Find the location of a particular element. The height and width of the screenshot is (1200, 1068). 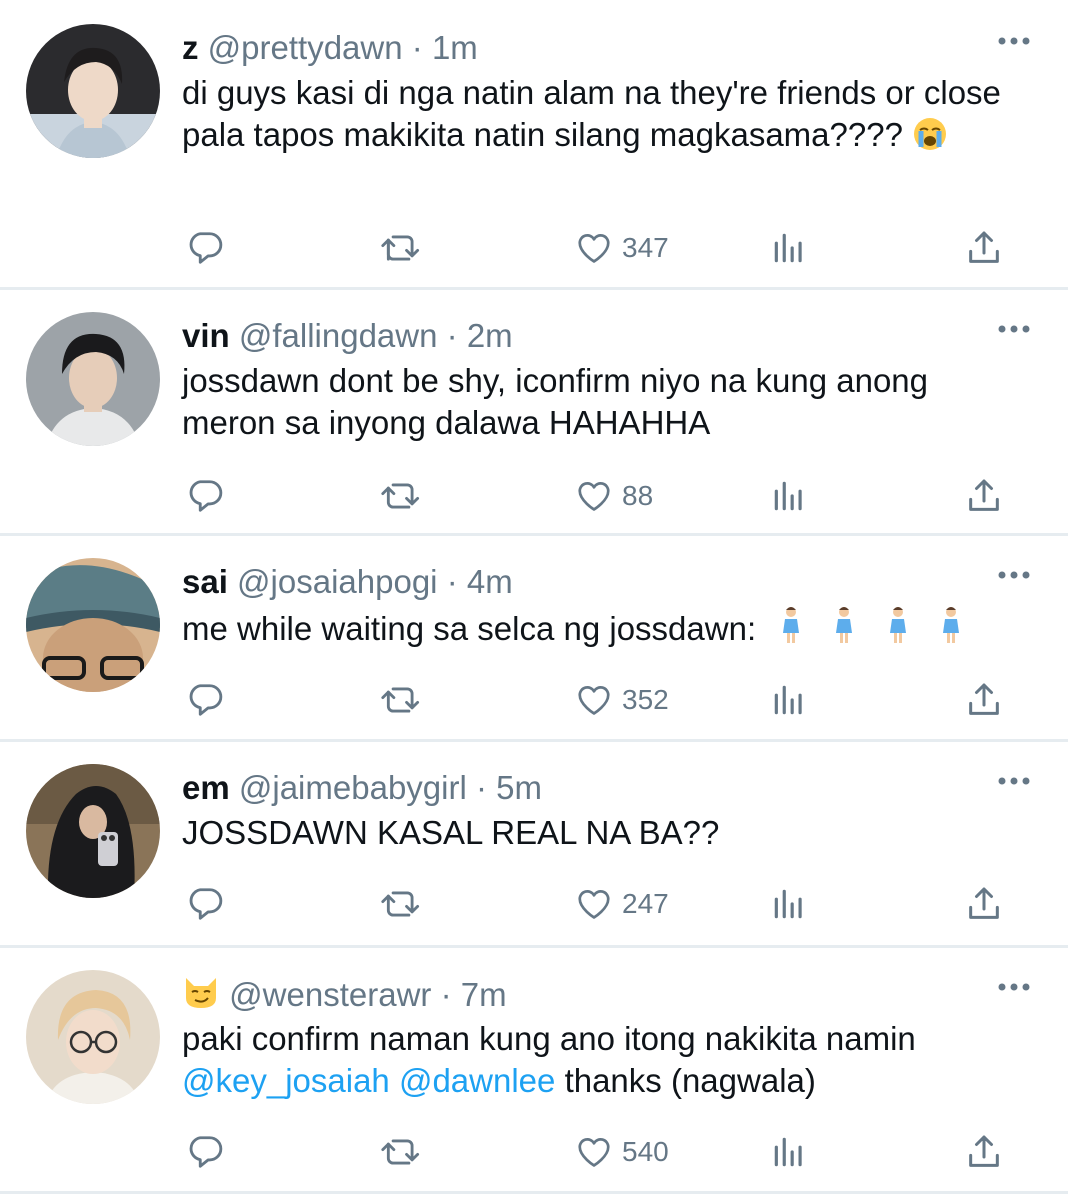

timestamp: 1m is located at coordinates (455, 47).